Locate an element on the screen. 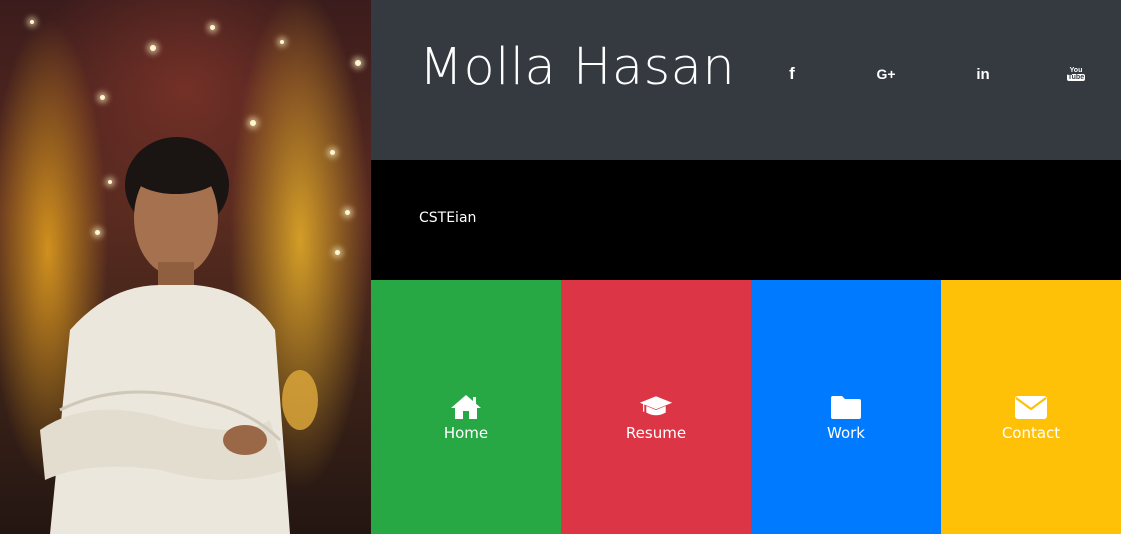  linkedin-link: in is located at coordinates (983, 74).